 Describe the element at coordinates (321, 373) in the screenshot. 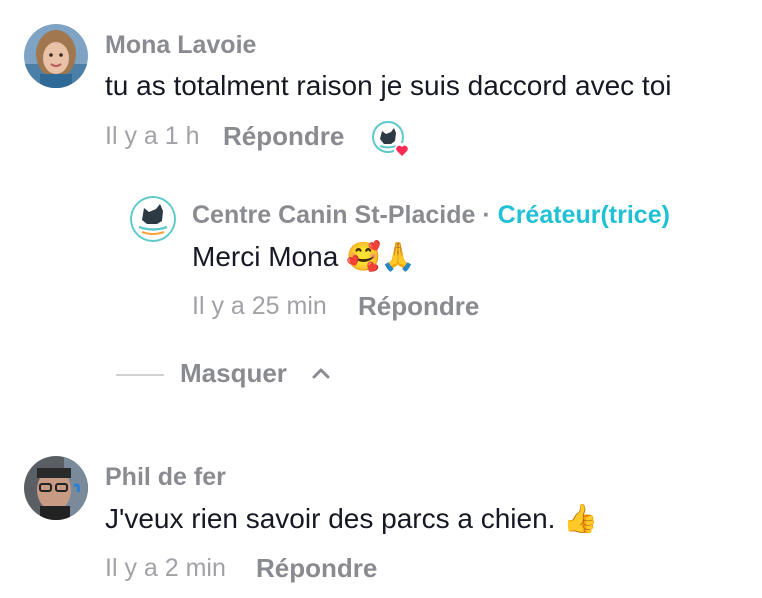

I see `chevron-up-icon` at that location.